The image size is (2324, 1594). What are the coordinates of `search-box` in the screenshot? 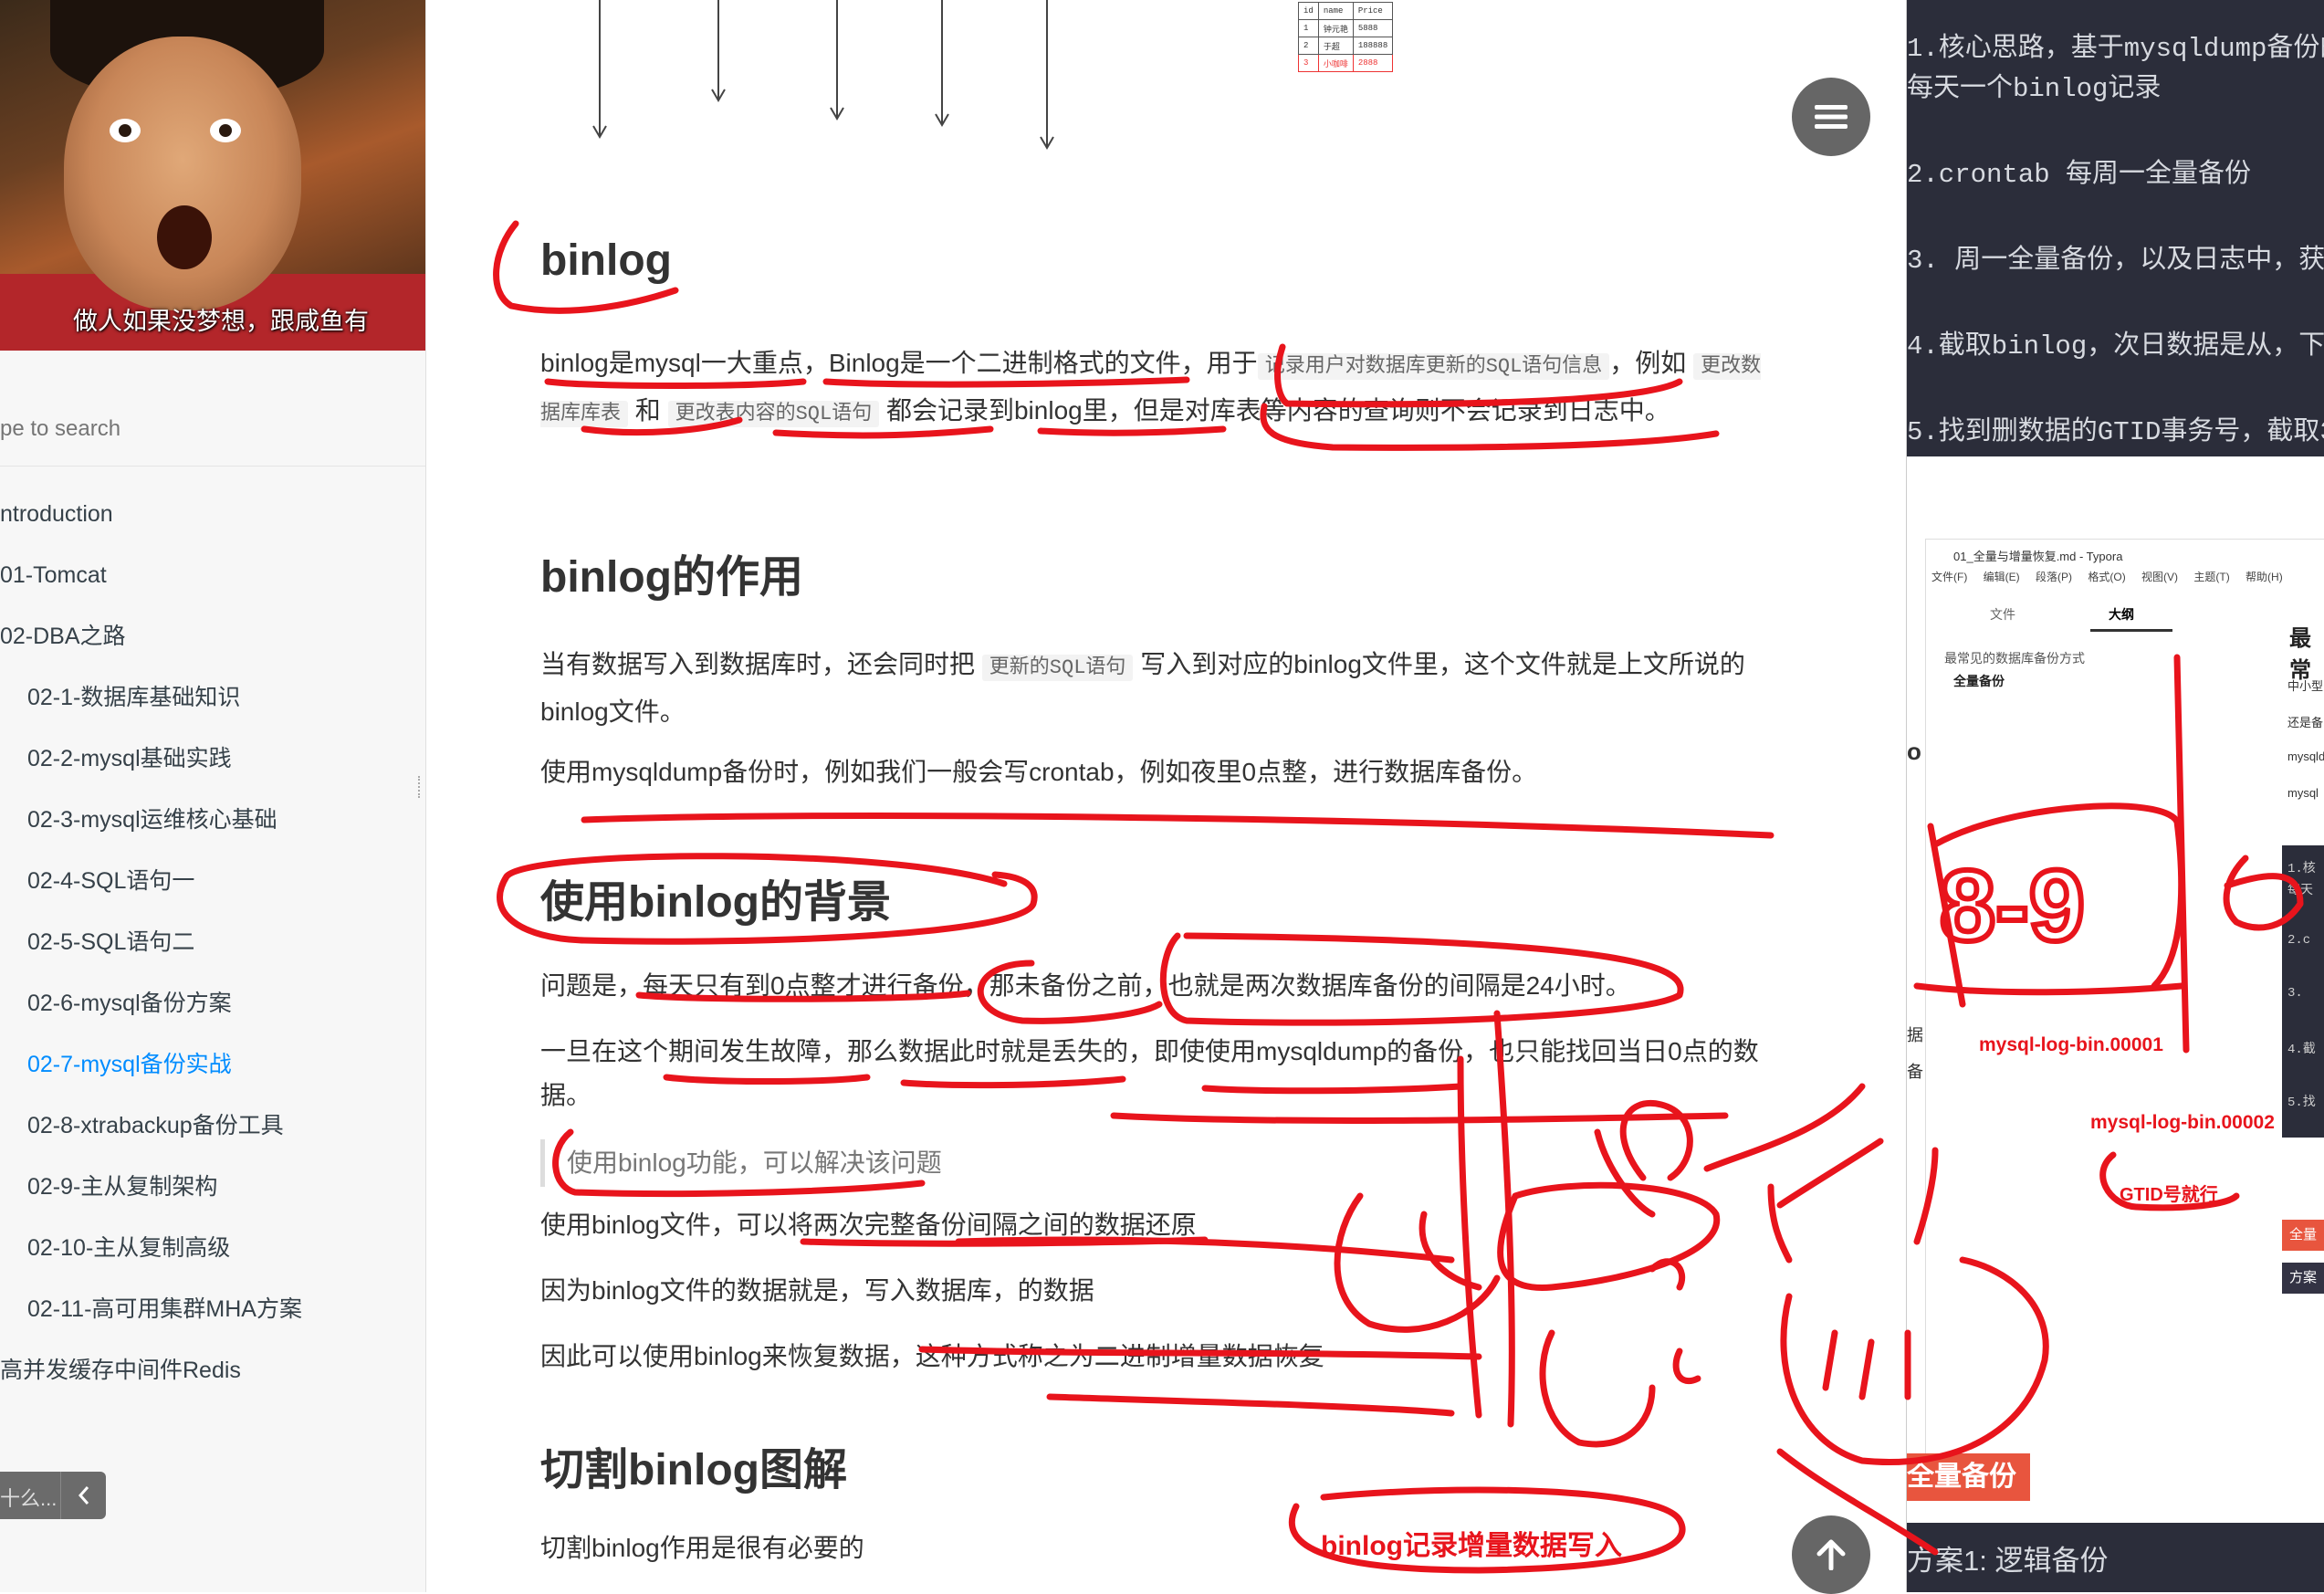 It's located at (213, 430).